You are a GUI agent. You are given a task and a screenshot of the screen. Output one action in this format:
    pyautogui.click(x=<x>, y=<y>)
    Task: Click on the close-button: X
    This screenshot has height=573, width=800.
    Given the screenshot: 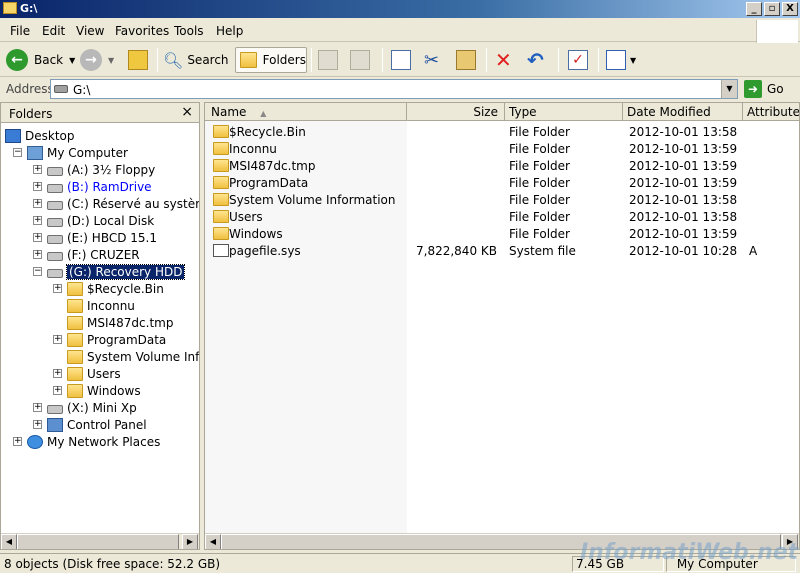 What is the action you would take?
    pyautogui.click(x=790, y=9)
    